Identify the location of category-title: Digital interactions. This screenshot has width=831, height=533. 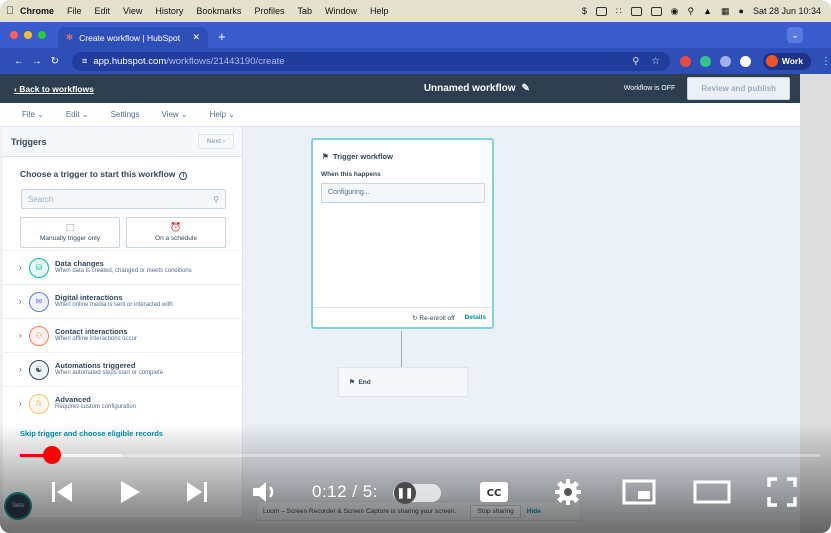
(89, 297).